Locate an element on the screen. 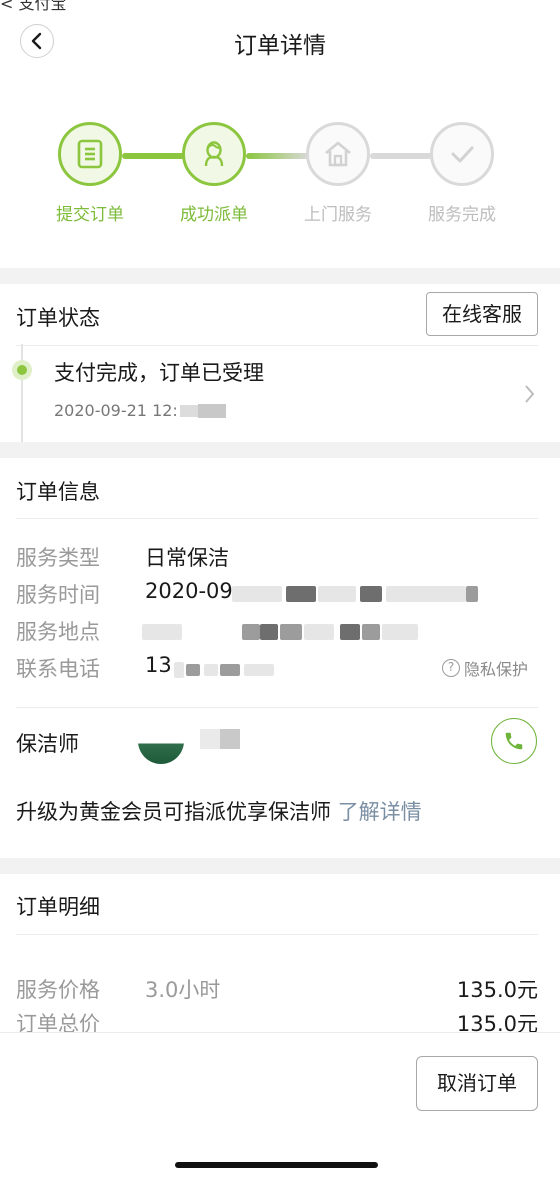 The width and height of the screenshot is (560, 1182). house-icon is located at coordinates (338, 154).